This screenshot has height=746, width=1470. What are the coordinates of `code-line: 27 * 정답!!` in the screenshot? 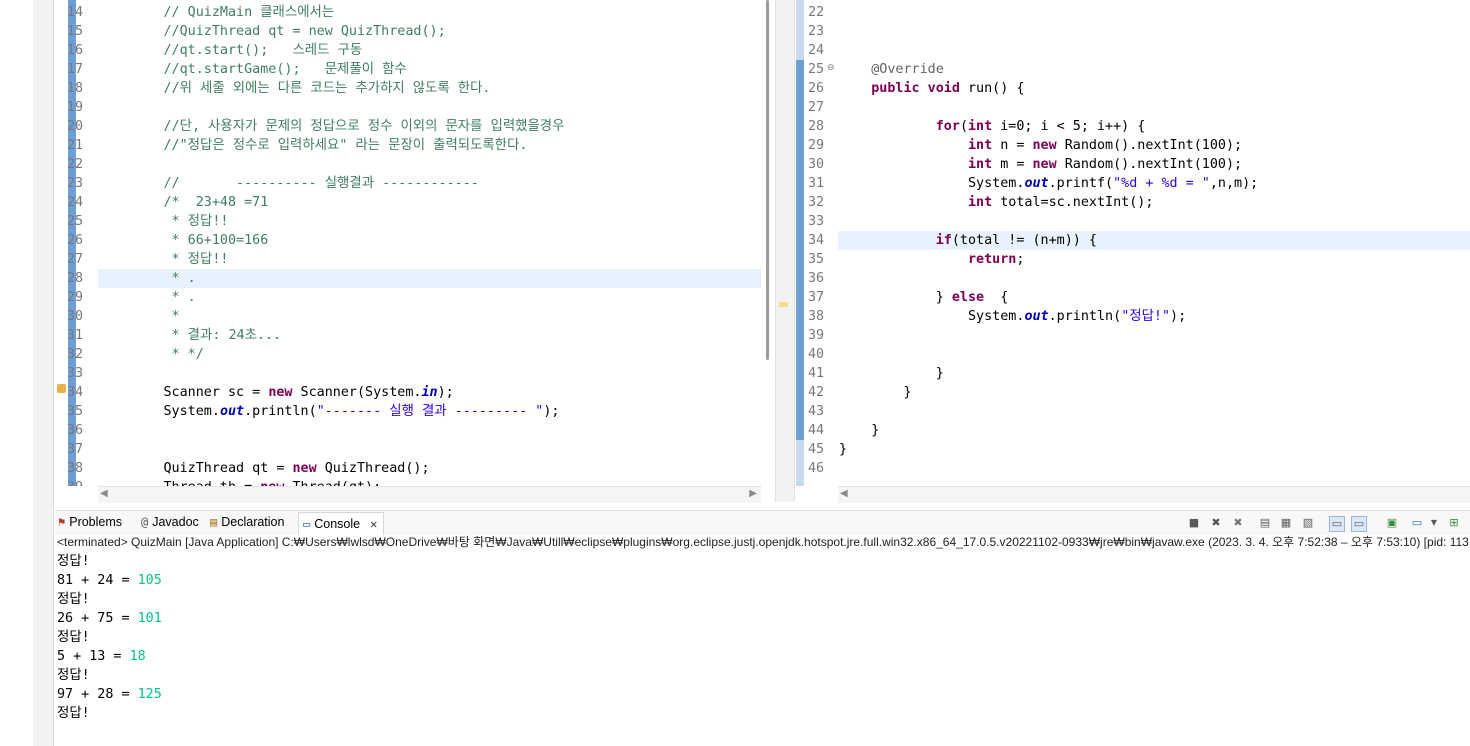 It's located at (408, 259).